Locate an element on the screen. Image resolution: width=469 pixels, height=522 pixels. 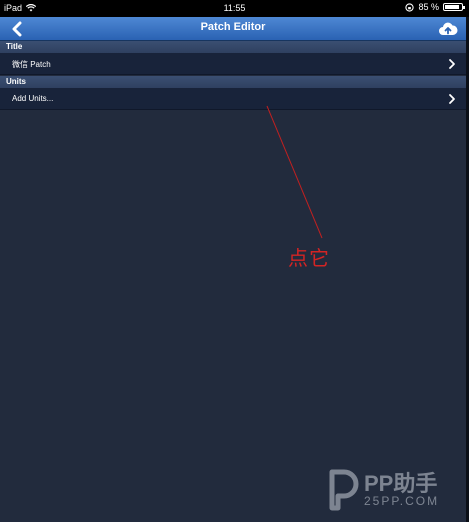
nav-bar: Patch Editor is located at coordinates (233, 29).